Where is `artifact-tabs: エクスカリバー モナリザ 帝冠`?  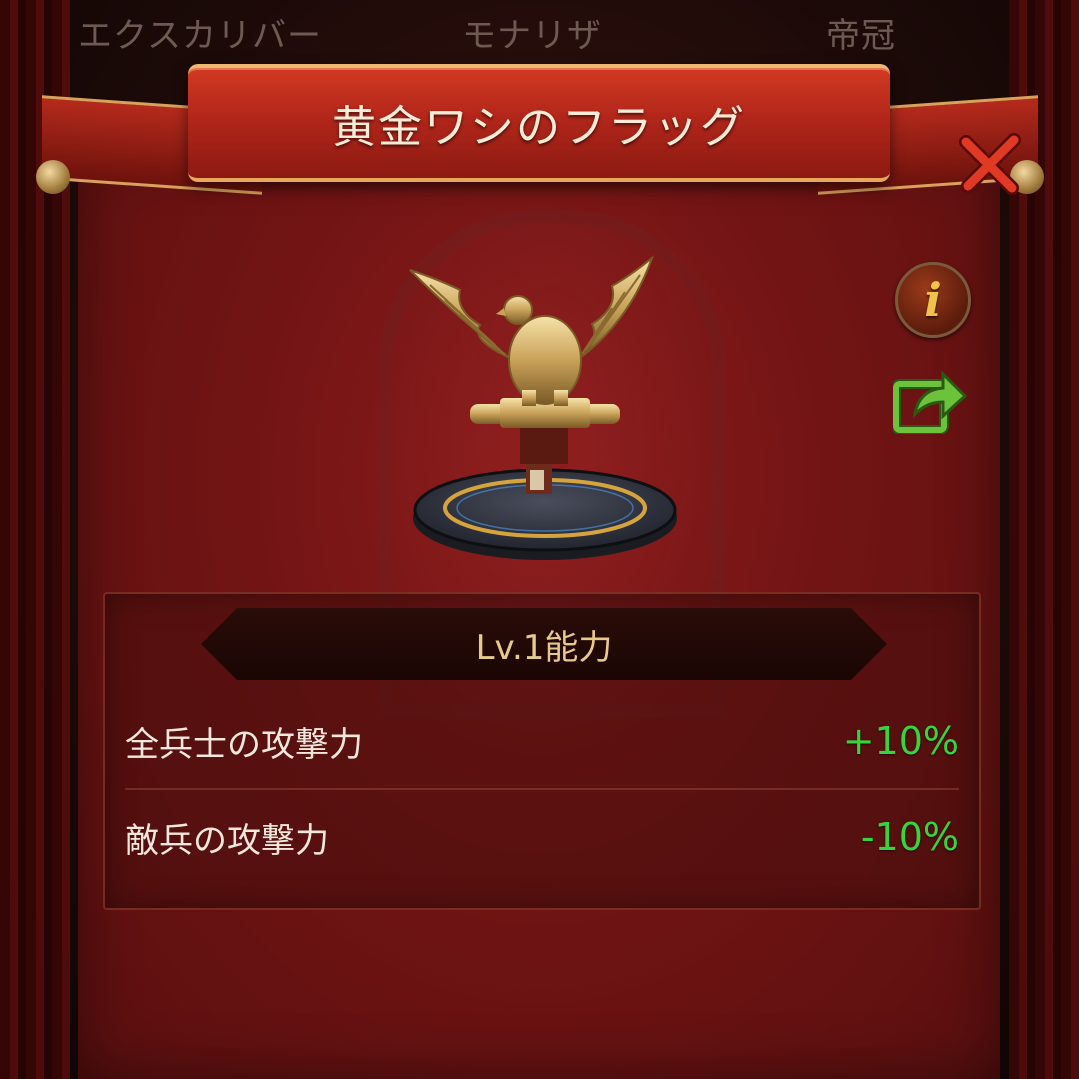
artifact-tabs: エクスカリバー モナリザ 帝冠 is located at coordinates (539, 31).